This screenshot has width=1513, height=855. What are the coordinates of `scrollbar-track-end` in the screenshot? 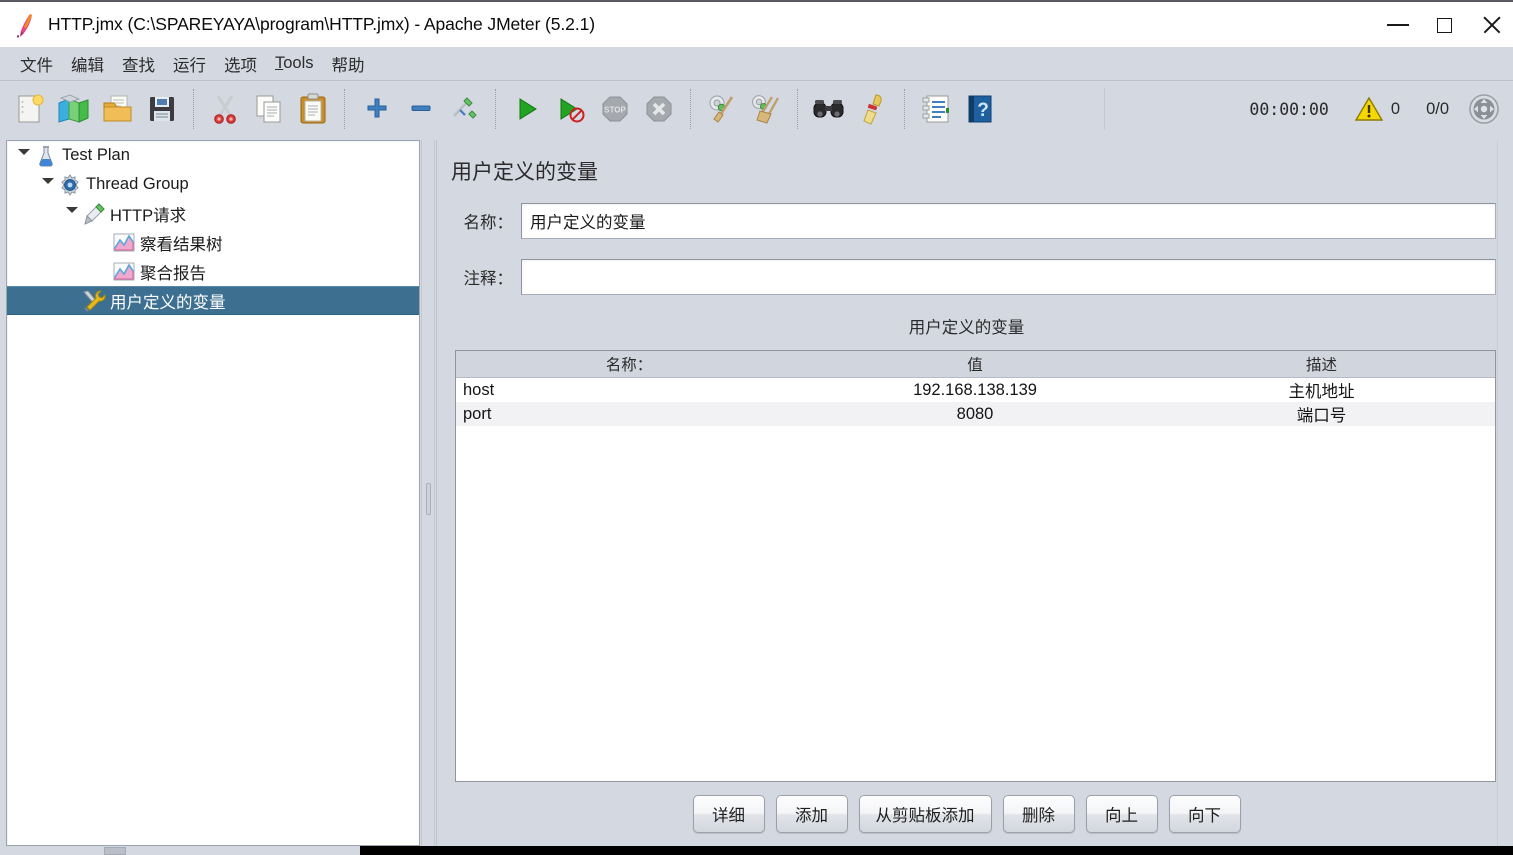 It's located at (936, 850).